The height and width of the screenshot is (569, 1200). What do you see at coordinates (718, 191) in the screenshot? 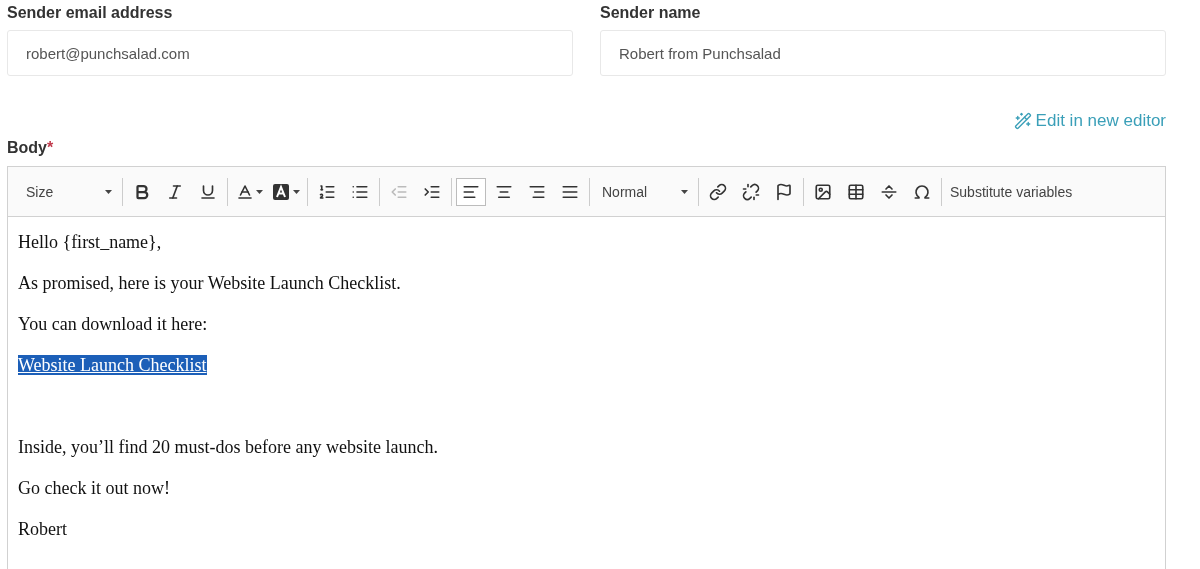
I see `link-icon` at bounding box center [718, 191].